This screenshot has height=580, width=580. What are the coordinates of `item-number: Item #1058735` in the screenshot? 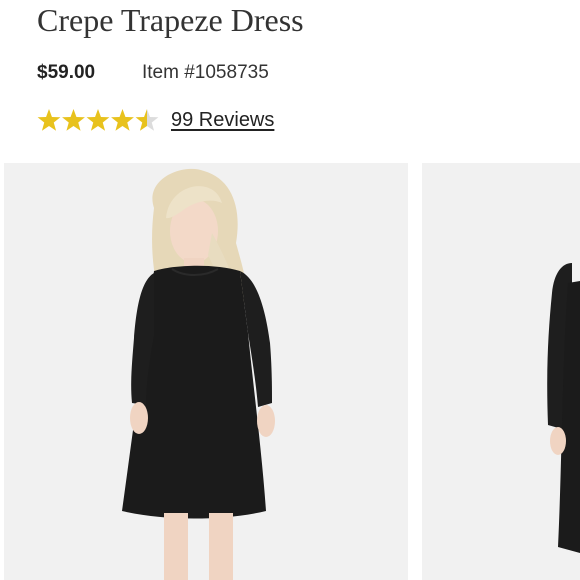 It's located at (205, 72).